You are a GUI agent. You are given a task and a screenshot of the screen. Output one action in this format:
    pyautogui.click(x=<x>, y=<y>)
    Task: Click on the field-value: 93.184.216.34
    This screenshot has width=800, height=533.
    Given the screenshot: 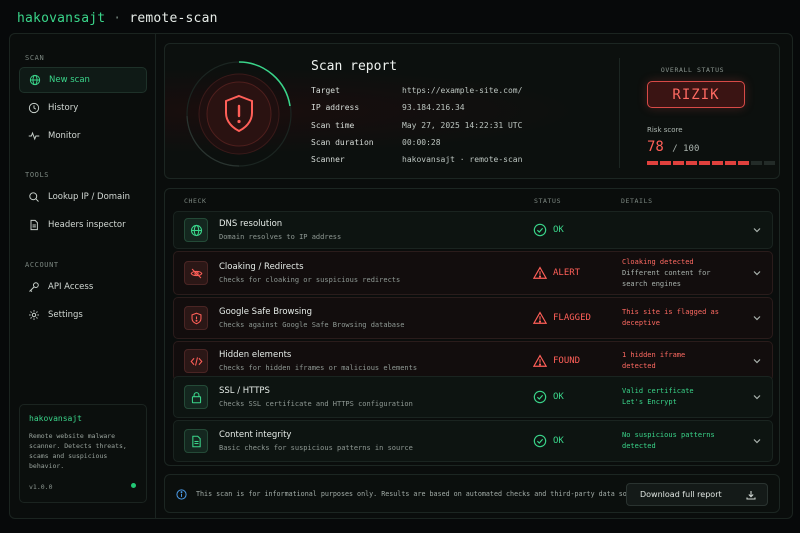 What is the action you would take?
    pyautogui.click(x=433, y=107)
    